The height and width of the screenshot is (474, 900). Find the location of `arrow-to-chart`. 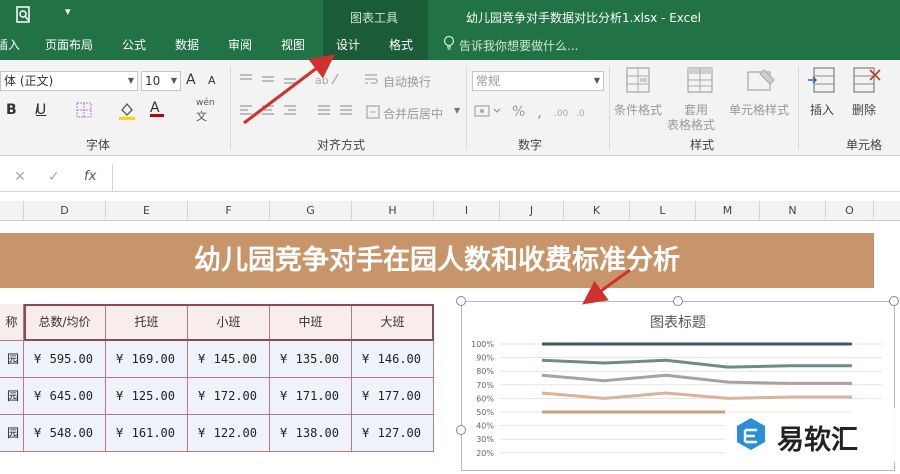

arrow-to-chart is located at coordinates (606, 286).